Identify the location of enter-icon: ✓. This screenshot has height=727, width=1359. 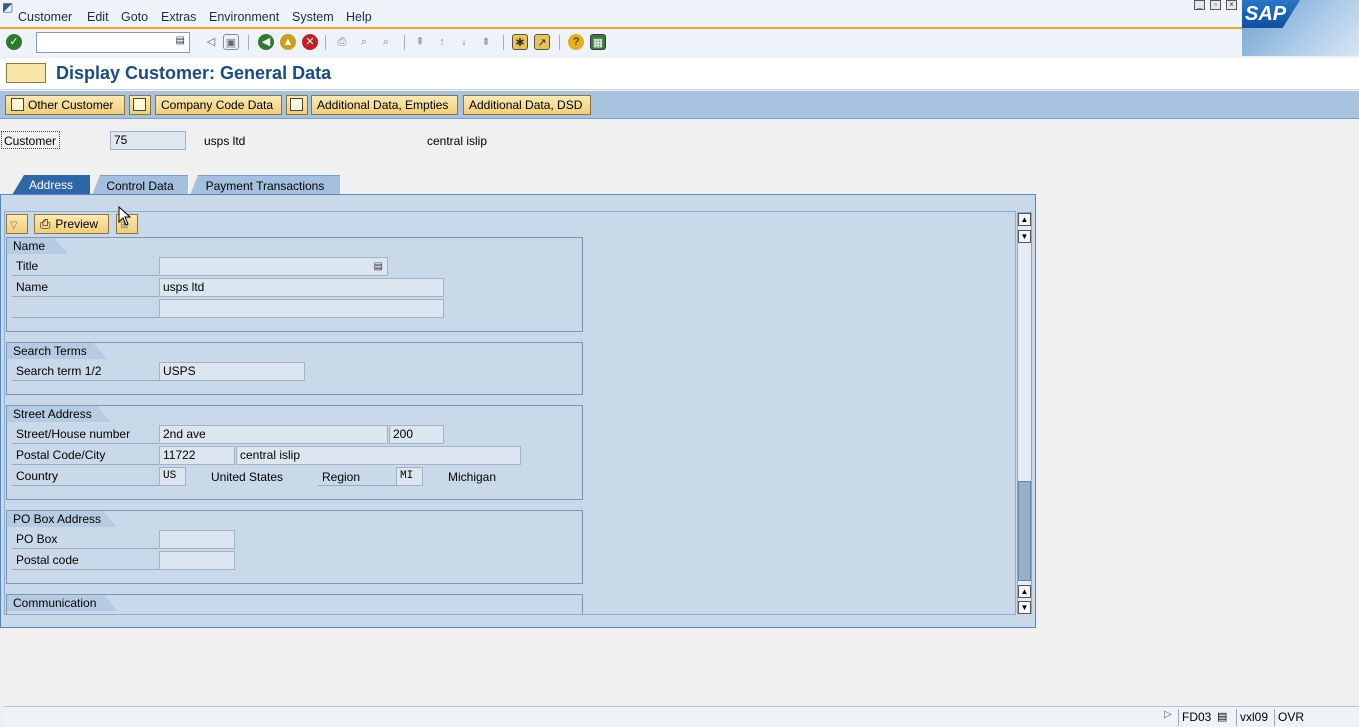
(14, 42).